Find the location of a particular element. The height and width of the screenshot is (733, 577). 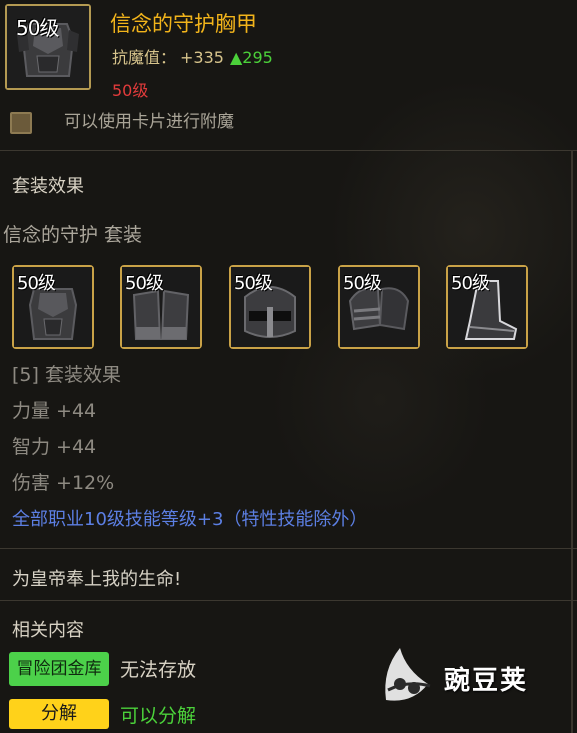

flavor-text: 为皇帝奉上我的生命! is located at coordinates (97, 579).